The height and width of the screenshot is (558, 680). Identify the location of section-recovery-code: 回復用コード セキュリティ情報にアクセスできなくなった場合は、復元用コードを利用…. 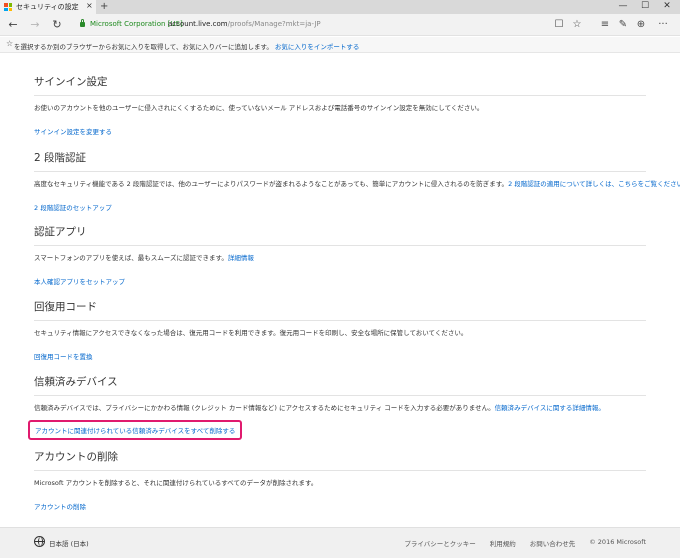
(340, 330).